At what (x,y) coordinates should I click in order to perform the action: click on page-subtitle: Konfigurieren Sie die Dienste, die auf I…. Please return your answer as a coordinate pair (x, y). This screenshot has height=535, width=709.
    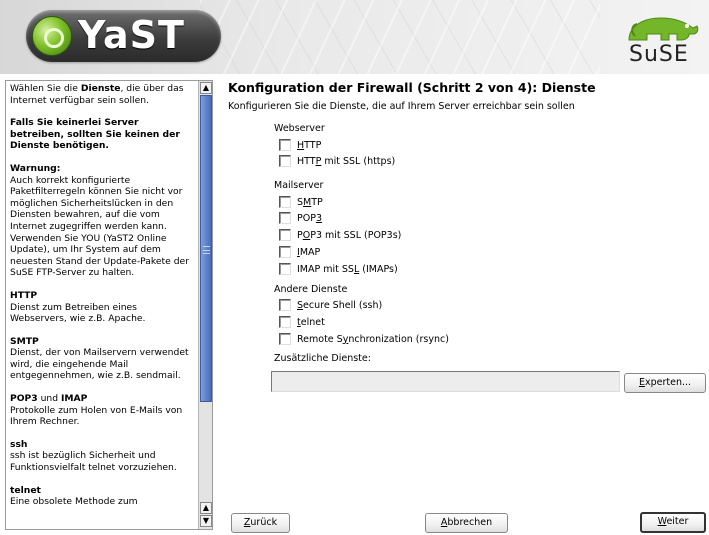
    Looking at the image, I should click on (401, 106).